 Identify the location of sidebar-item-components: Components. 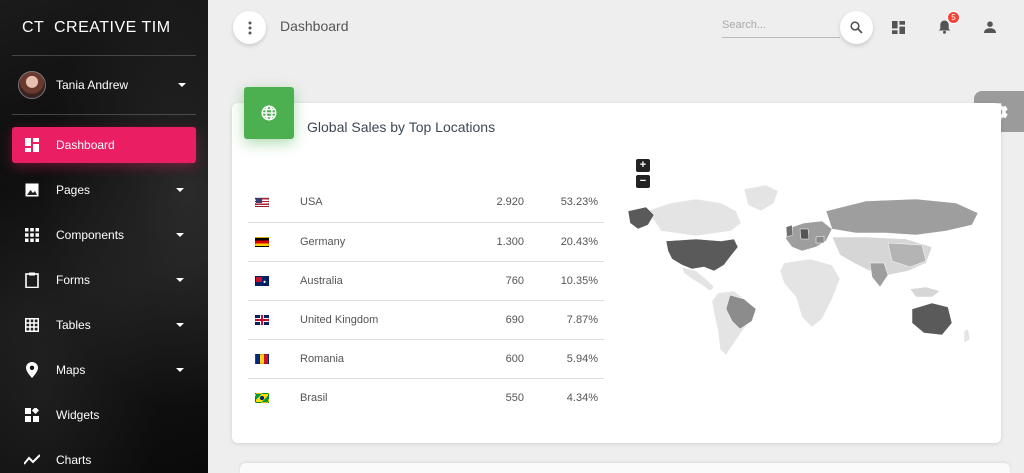
(104, 235).